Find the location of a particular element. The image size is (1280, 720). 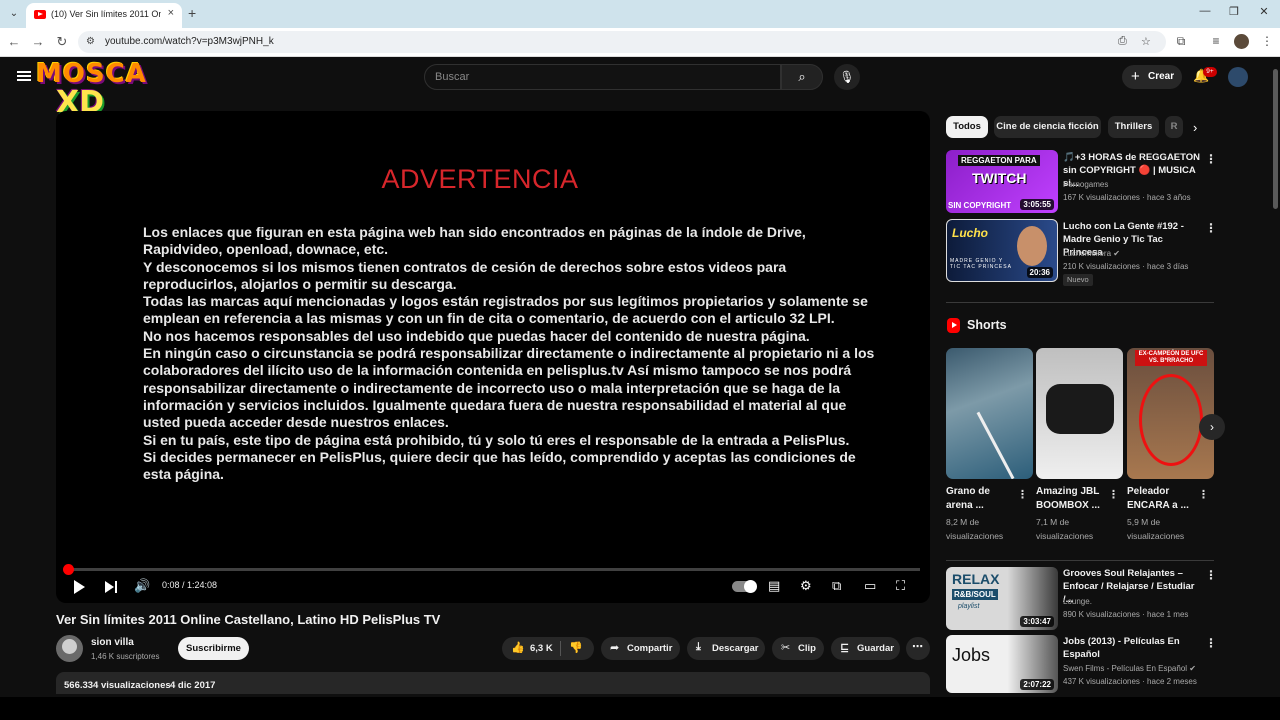

chevron-right-icon: › is located at coordinates (1195, 127).